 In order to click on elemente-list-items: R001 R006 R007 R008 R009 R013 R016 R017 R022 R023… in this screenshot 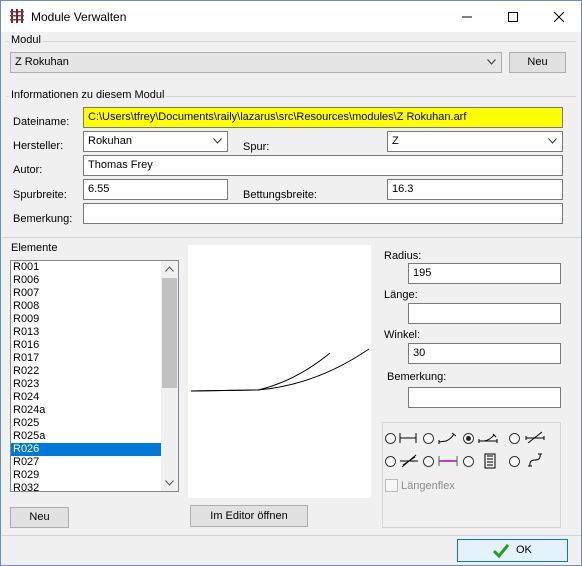, I will do `click(94, 376)`.